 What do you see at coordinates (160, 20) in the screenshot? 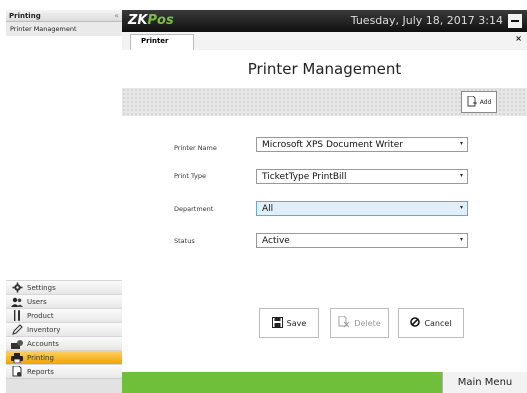
I see `logo-pos: Pos` at bounding box center [160, 20].